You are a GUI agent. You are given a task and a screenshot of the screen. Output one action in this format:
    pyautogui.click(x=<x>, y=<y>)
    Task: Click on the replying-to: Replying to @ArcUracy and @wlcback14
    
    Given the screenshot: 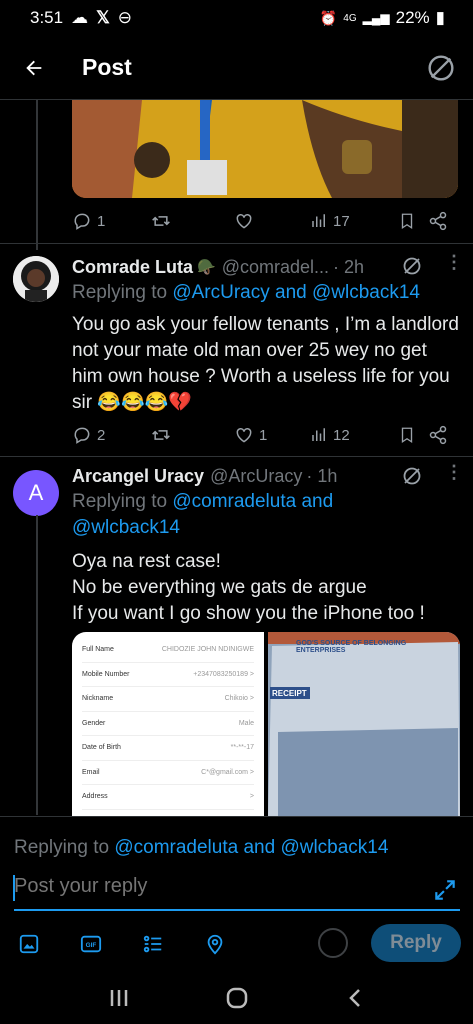 What is the action you would take?
    pyautogui.click(x=267, y=293)
    